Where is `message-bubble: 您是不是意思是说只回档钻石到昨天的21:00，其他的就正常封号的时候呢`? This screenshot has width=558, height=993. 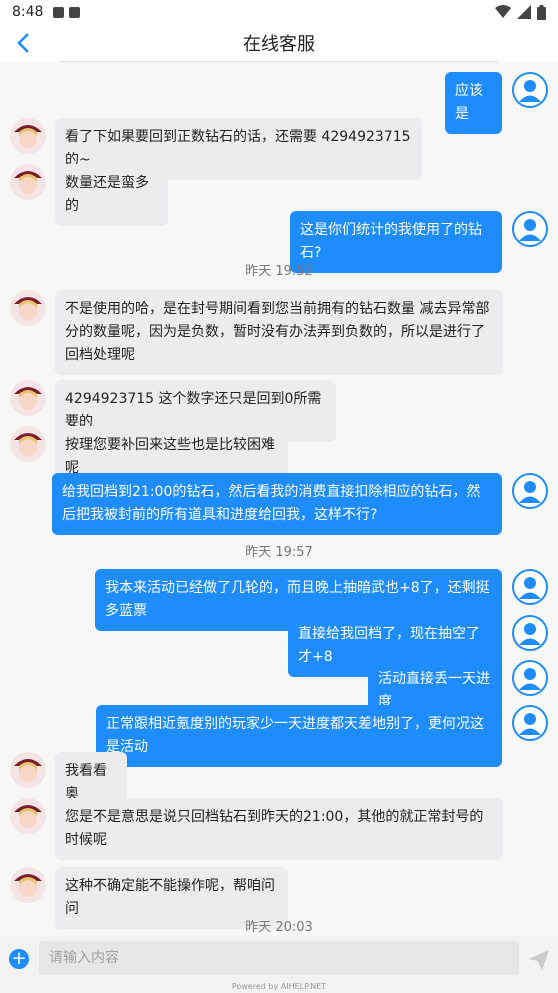 message-bubble: 您是不是意思是说只回档钻石到昨天的21:00，其他的就正常封号的时候呢 is located at coordinates (279, 829).